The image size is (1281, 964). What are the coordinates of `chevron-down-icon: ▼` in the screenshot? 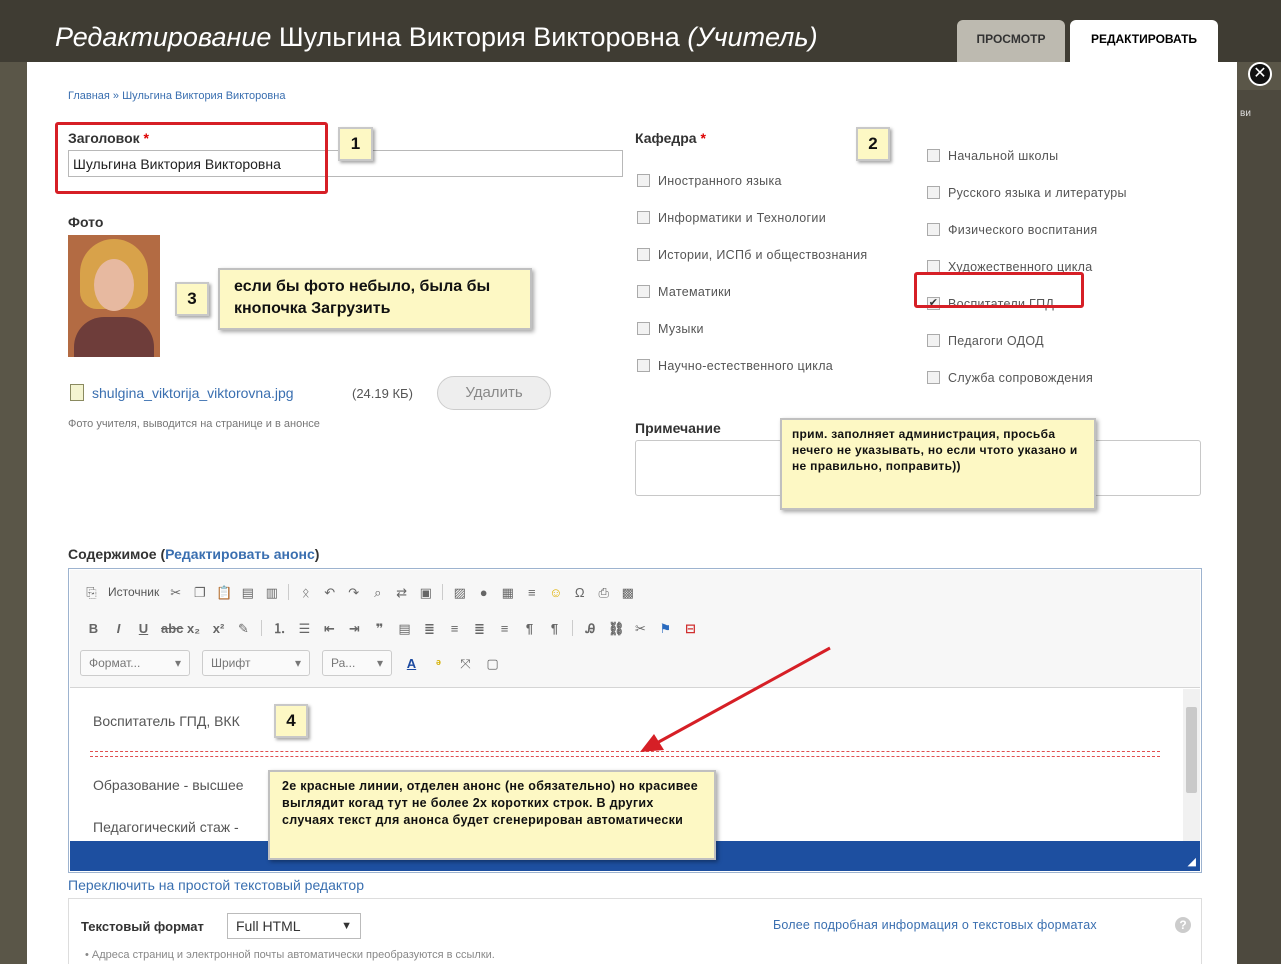 It's located at (346, 926).